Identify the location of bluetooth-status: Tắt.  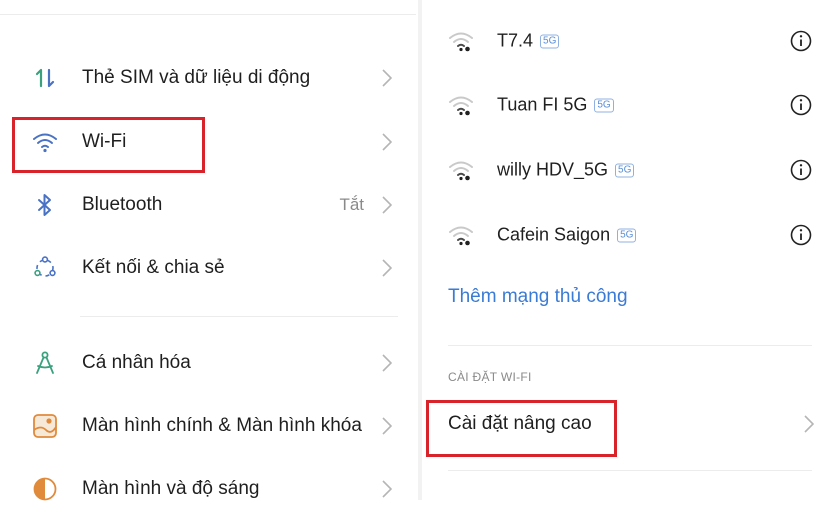
(351, 204).